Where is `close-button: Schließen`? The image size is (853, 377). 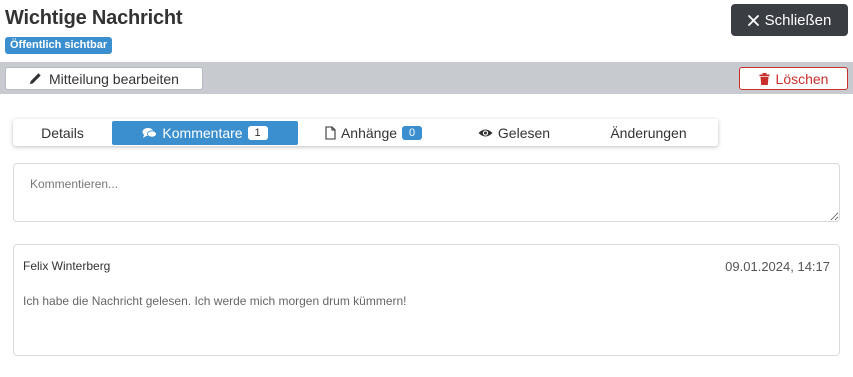 close-button: Schließen is located at coordinates (789, 20).